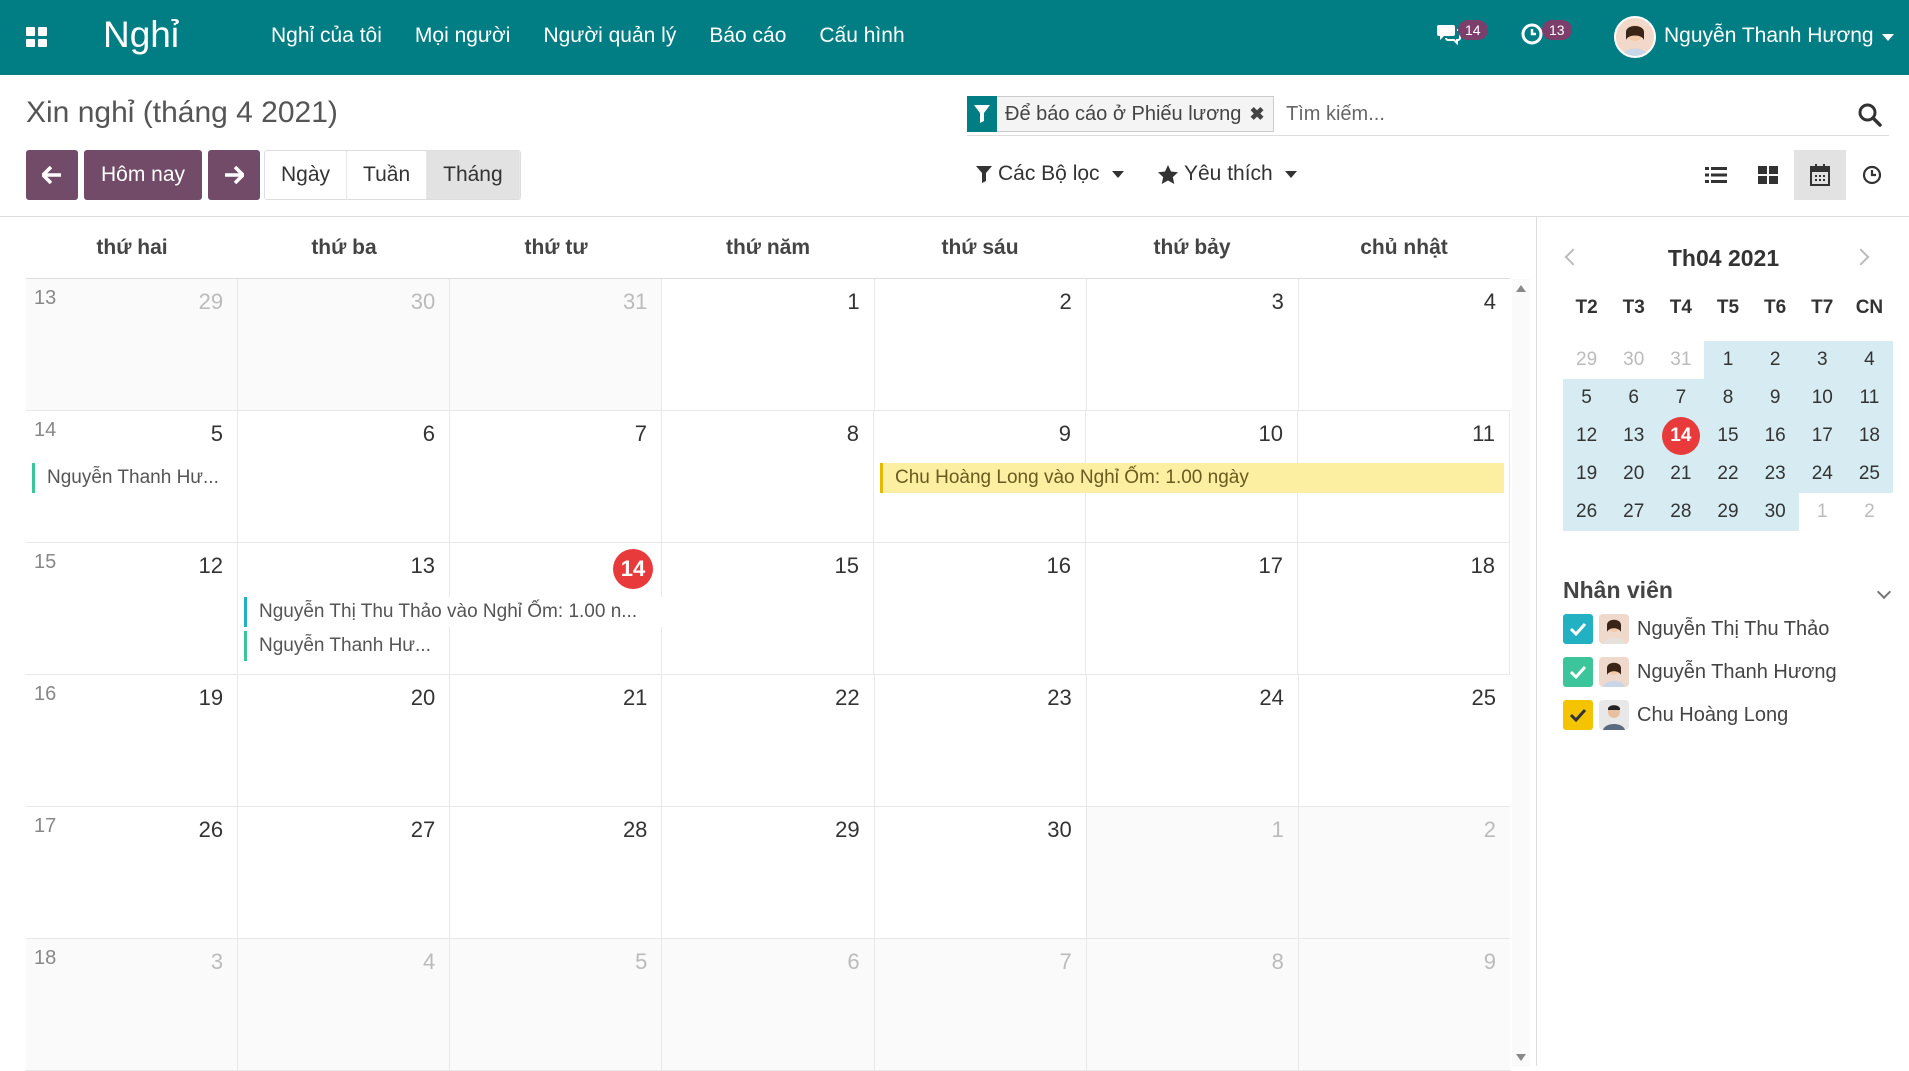 The height and width of the screenshot is (1071, 1909). What do you see at coordinates (1869, 398) in the screenshot?
I see `mini-day: 11` at bounding box center [1869, 398].